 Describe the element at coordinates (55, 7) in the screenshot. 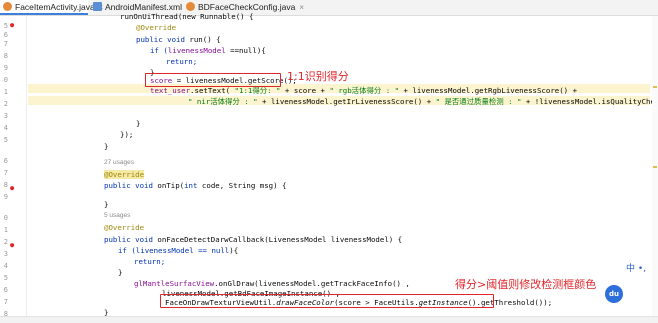

I see `tab-label: FaceItemActivity.java` at that location.